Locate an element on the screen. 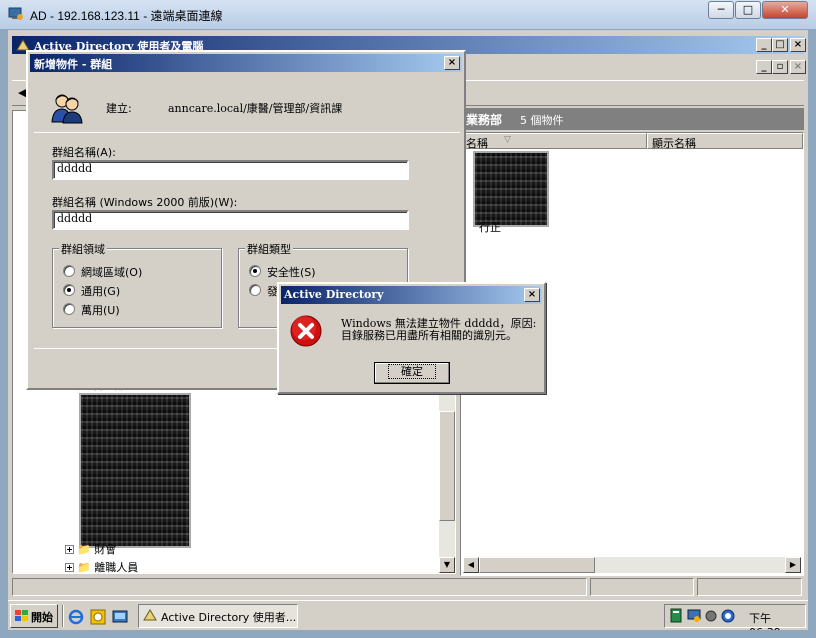  ok-button: 確定 is located at coordinates (412, 373).